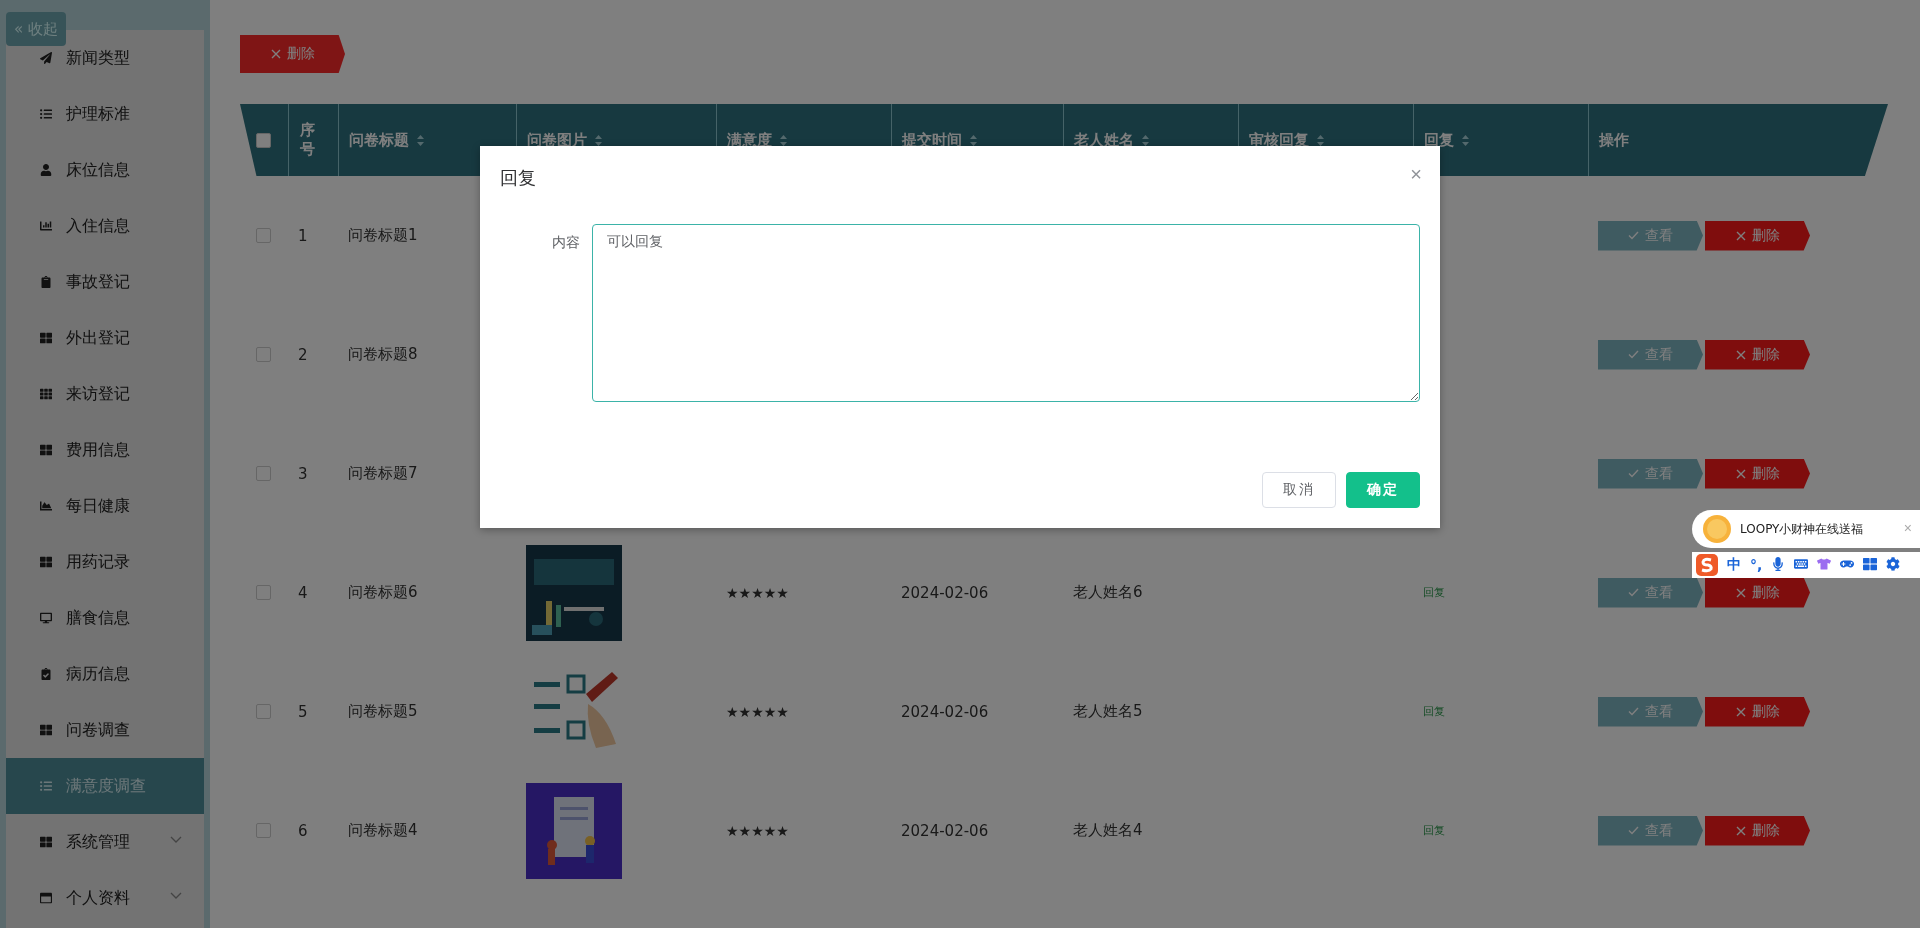  What do you see at coordinates (263, 140) in the screenshot?
I see `select-all-checkbox` at bounding box center [263, 140].